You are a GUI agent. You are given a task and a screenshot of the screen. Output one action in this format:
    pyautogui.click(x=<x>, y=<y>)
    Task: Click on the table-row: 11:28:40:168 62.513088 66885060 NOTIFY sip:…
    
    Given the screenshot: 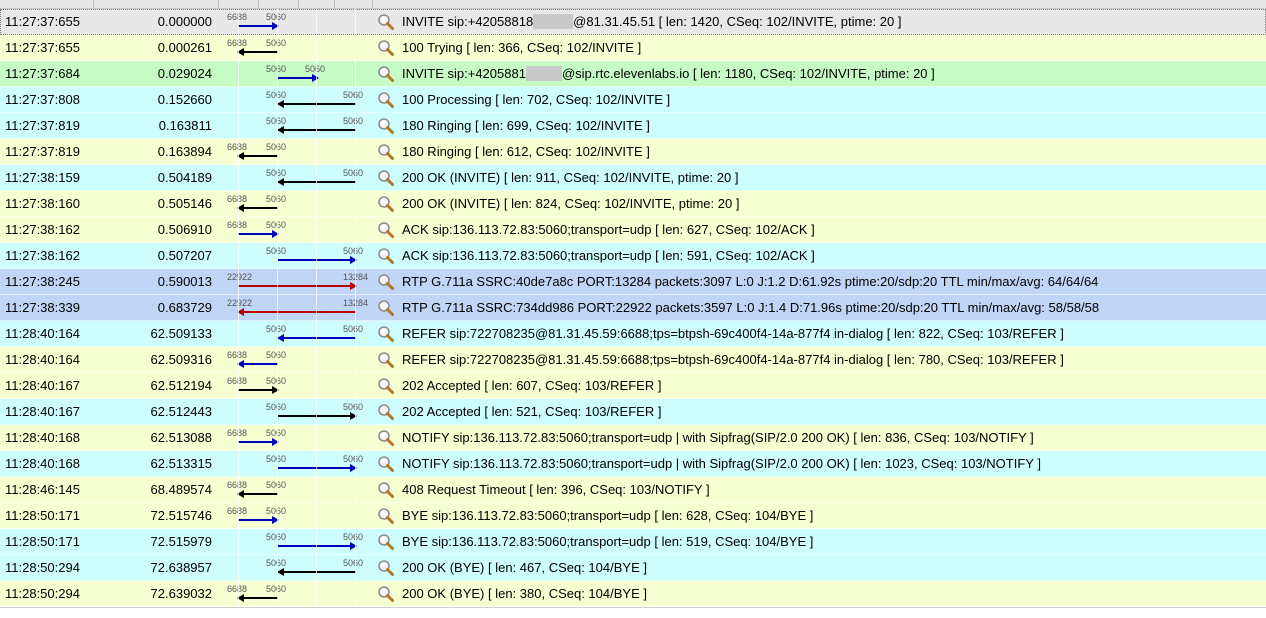 What is the action you would take?
    pyautogui.click(x=633, y=438)
    